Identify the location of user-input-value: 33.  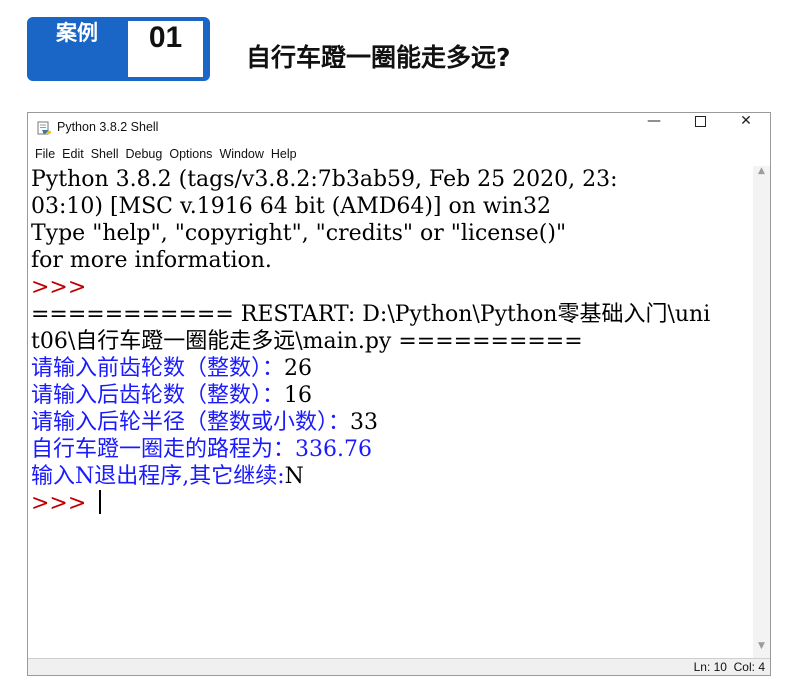
(364, 422).